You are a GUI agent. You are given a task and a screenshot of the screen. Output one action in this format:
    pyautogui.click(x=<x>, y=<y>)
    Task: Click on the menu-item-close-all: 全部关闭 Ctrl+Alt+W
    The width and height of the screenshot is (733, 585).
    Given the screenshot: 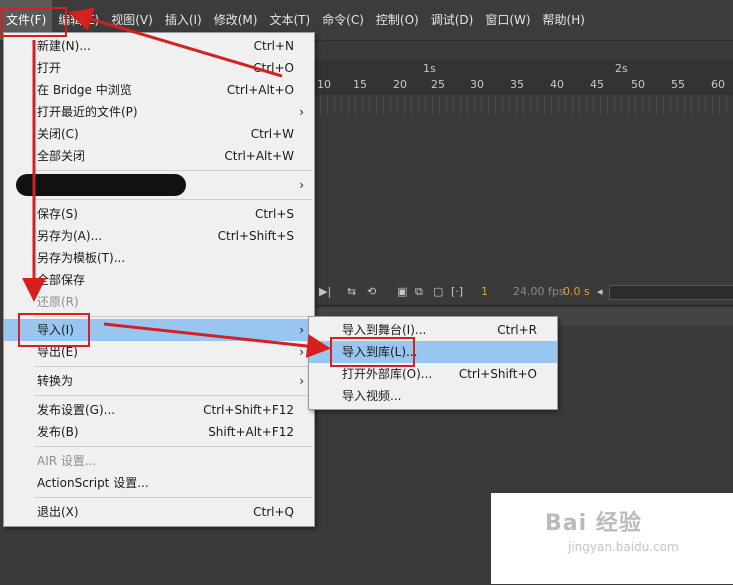 What is the action you would take?
    pyautogui.click(x=159, y=156)
    